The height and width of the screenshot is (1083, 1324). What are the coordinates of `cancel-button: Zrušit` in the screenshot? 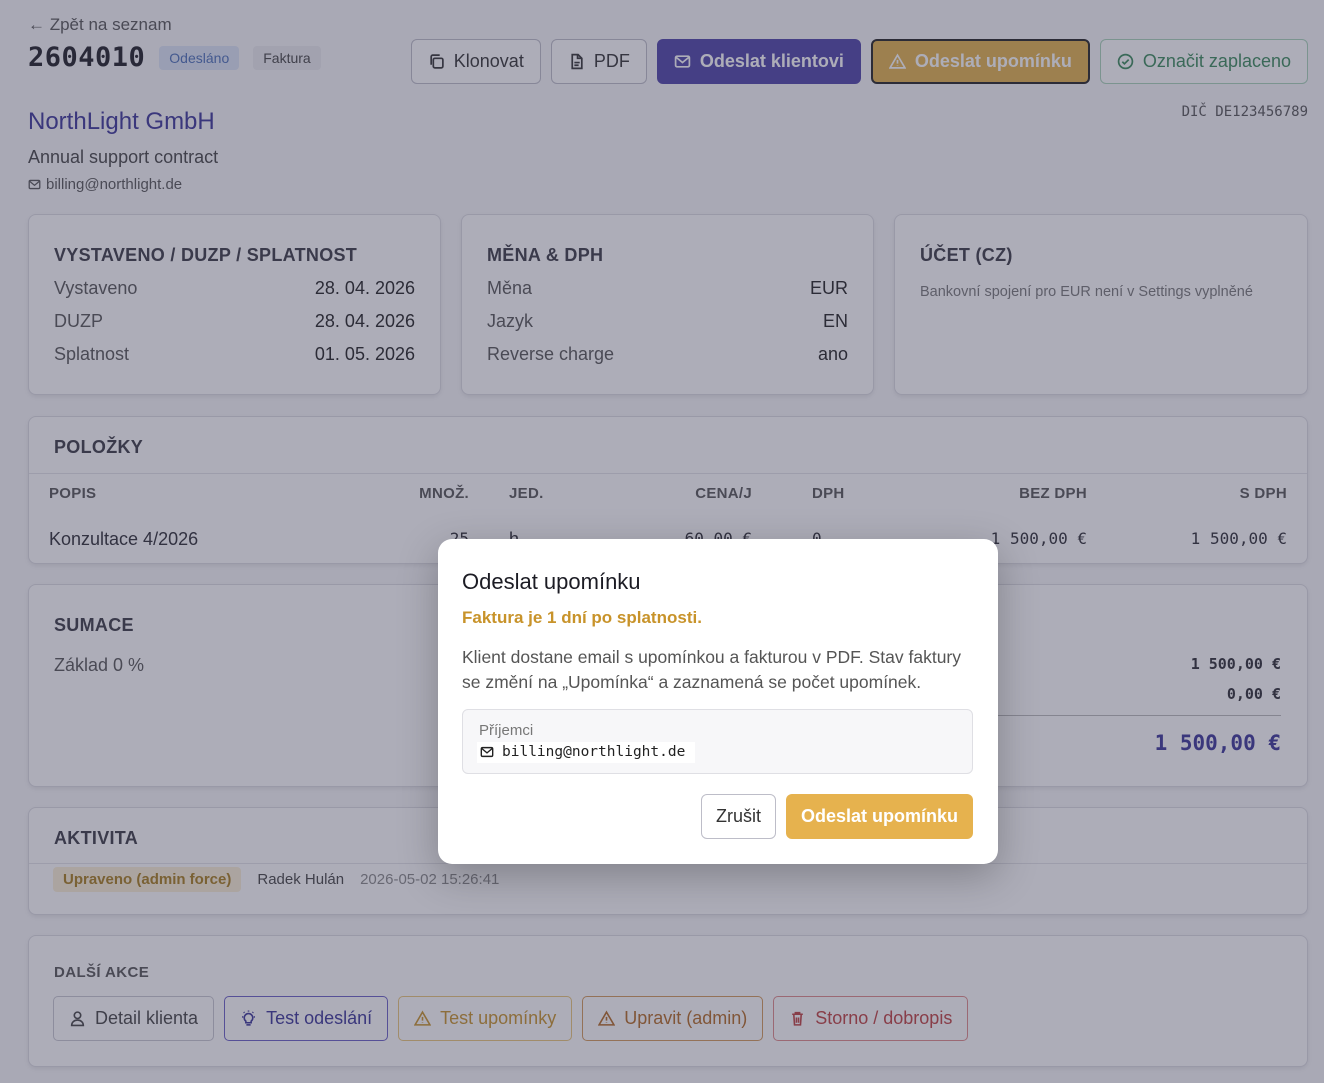 It's located at (738, 816).